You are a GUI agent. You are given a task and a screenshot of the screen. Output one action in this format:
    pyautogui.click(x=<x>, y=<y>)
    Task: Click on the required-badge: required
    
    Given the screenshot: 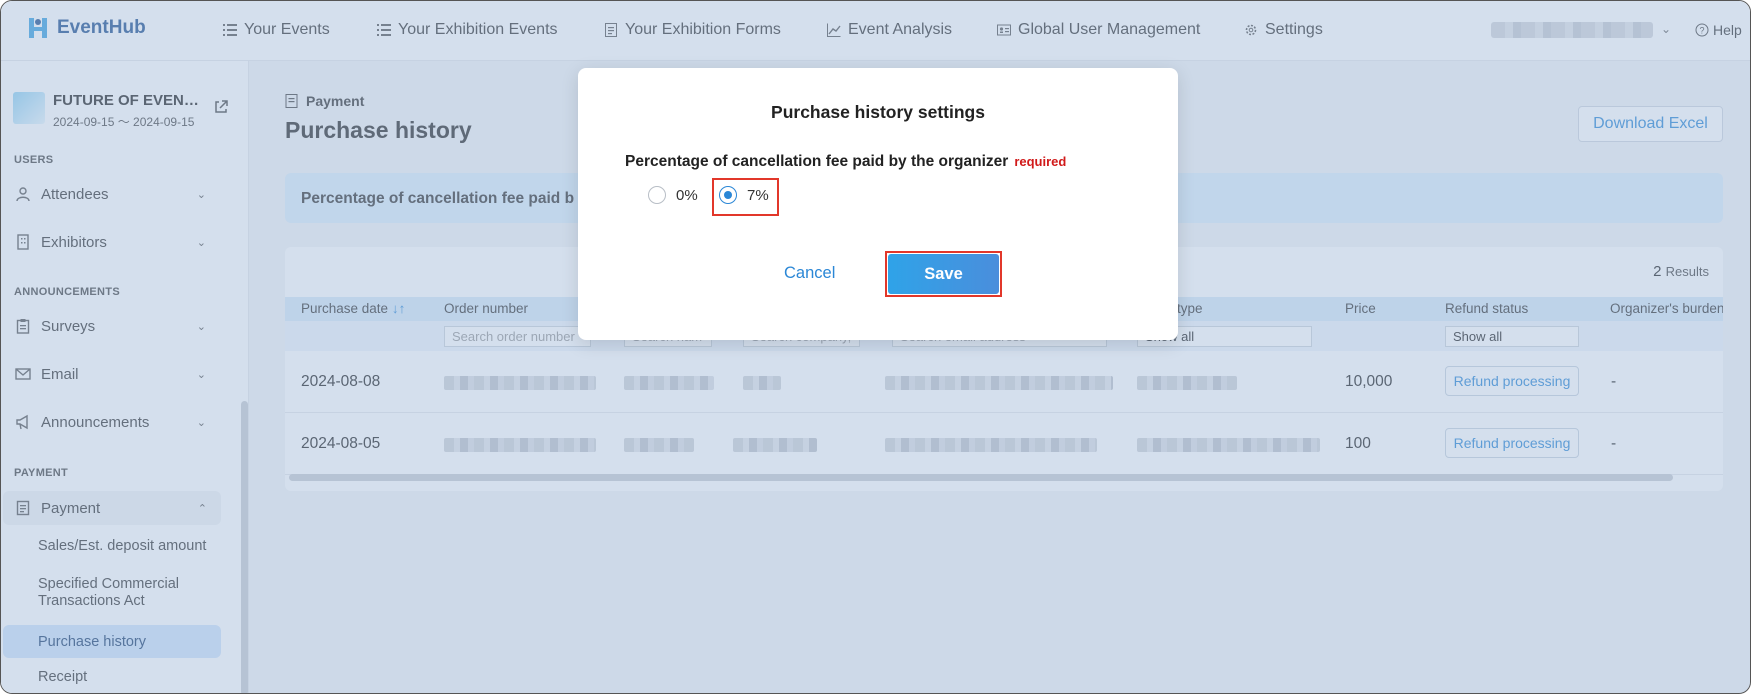 What is the action you would take?
    pyautogui.click(x=1040, y=161)
    